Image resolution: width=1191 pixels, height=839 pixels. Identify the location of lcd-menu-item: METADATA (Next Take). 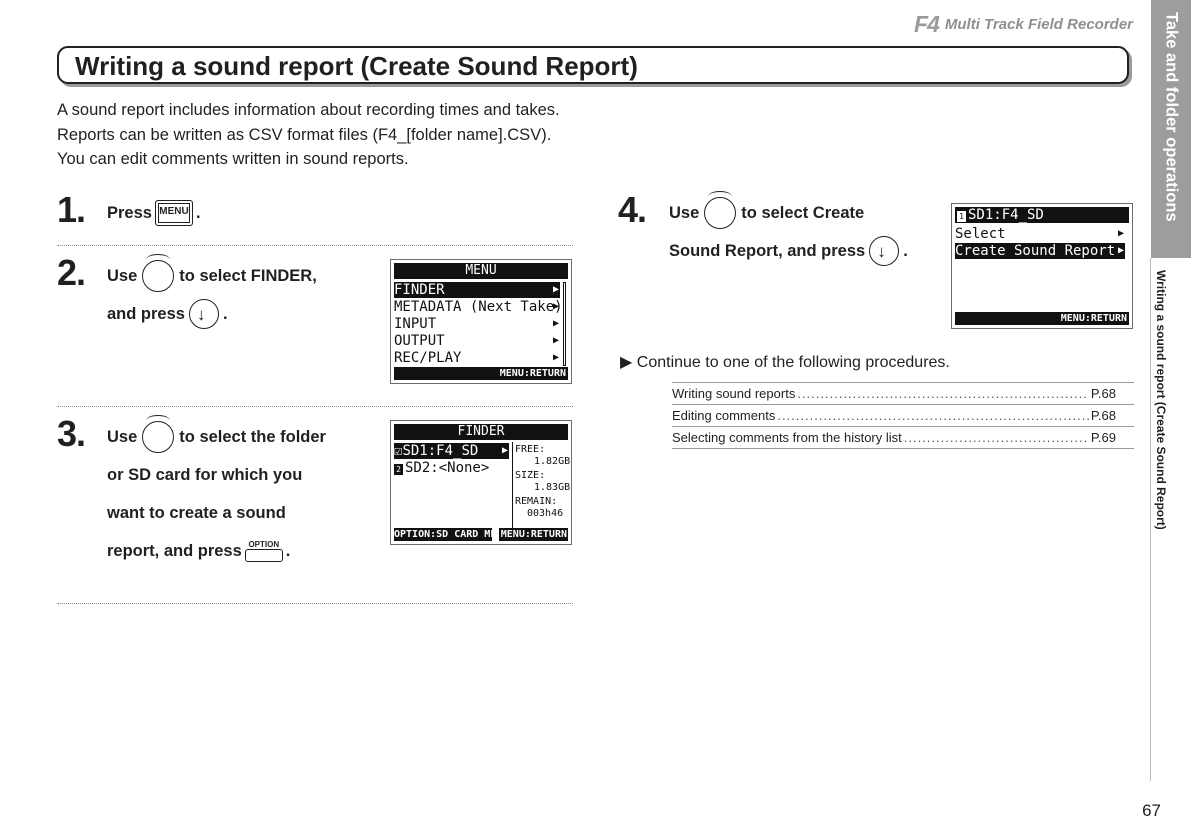
(478, 307).